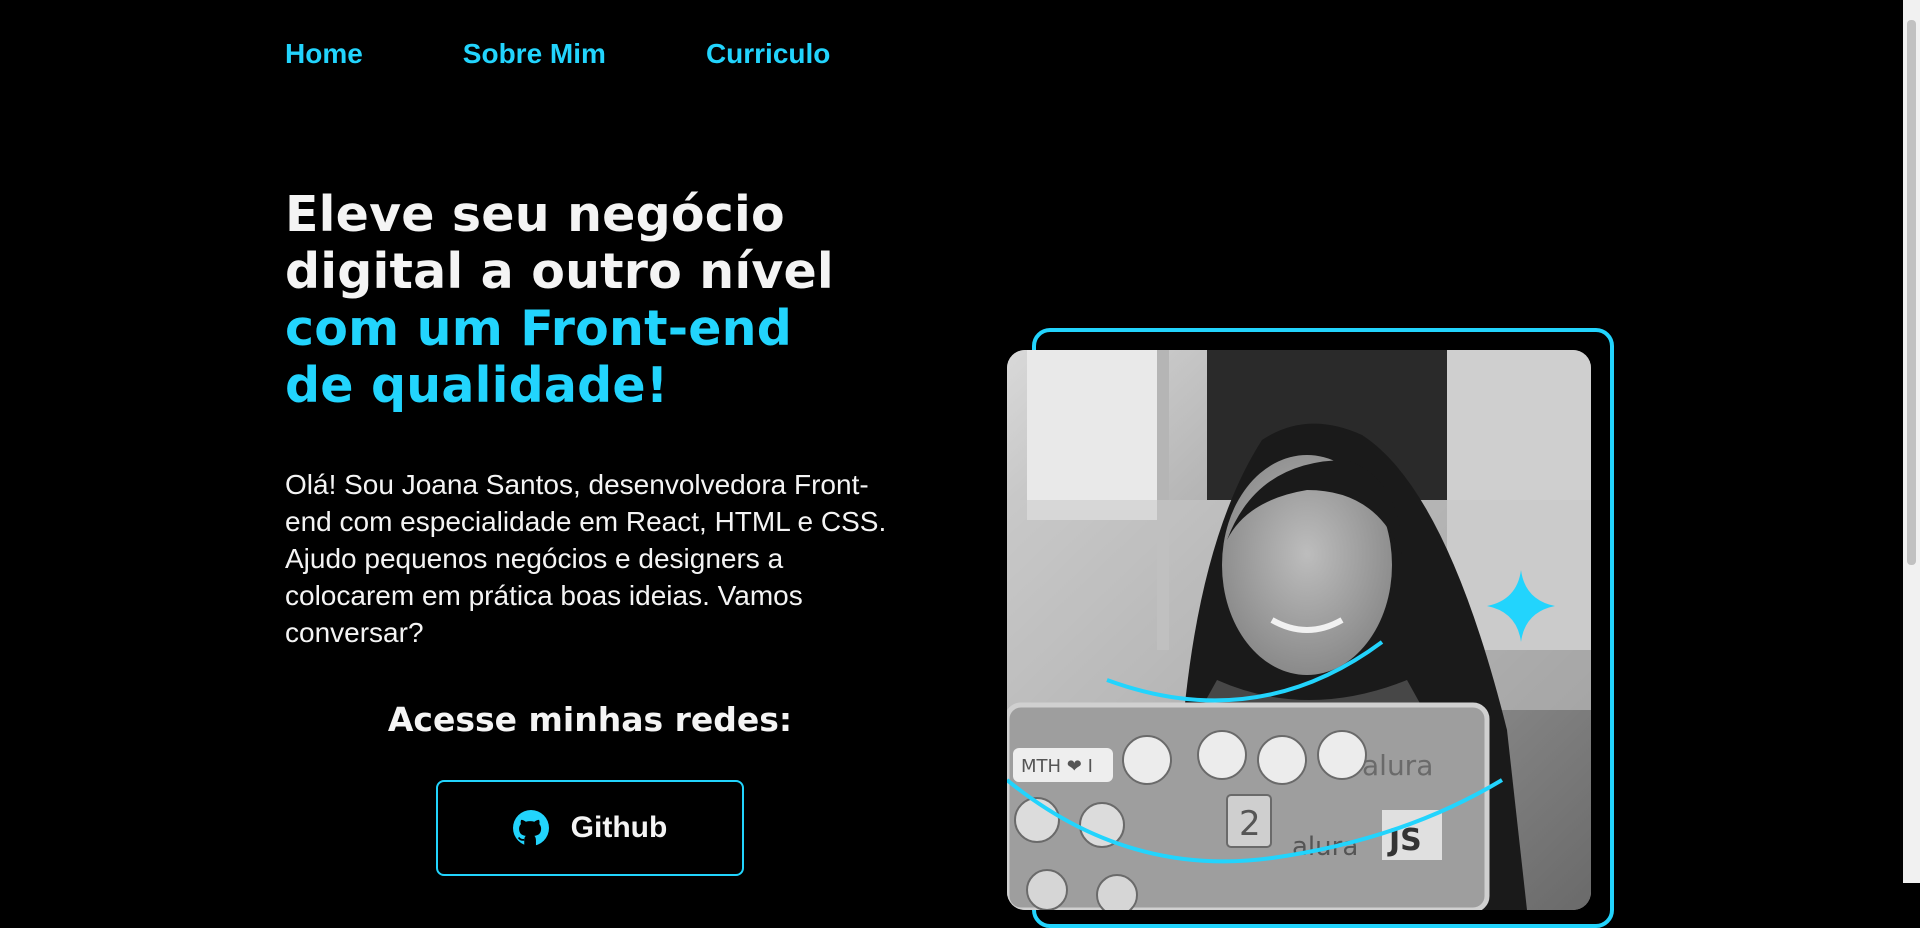 The image size is (1920, 928). What do you see at coordinates (535, 214) in the screenshot?
I see `hero-title-line-1: Eleve seu negócio` at bounding box center [535, 214].